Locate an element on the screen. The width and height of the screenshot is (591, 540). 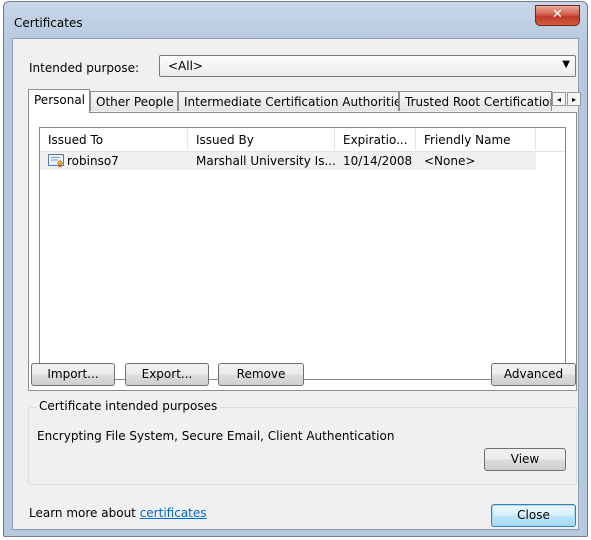
tab-scroll-right-button: ▸ is located at coordinates (574, 99).